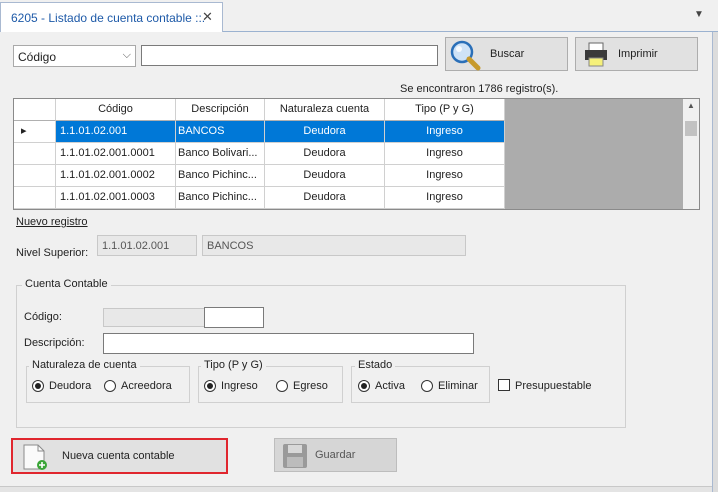 The height and width of the screenshot is (492, 718). I want to click on print-button-label: Imprimir, so click(638, 54).